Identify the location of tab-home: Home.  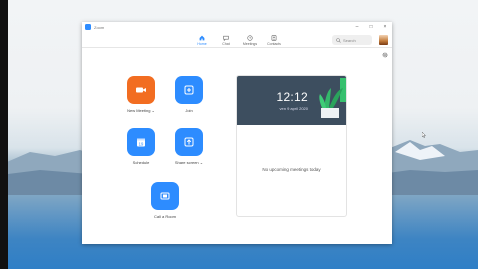
(202, 40).